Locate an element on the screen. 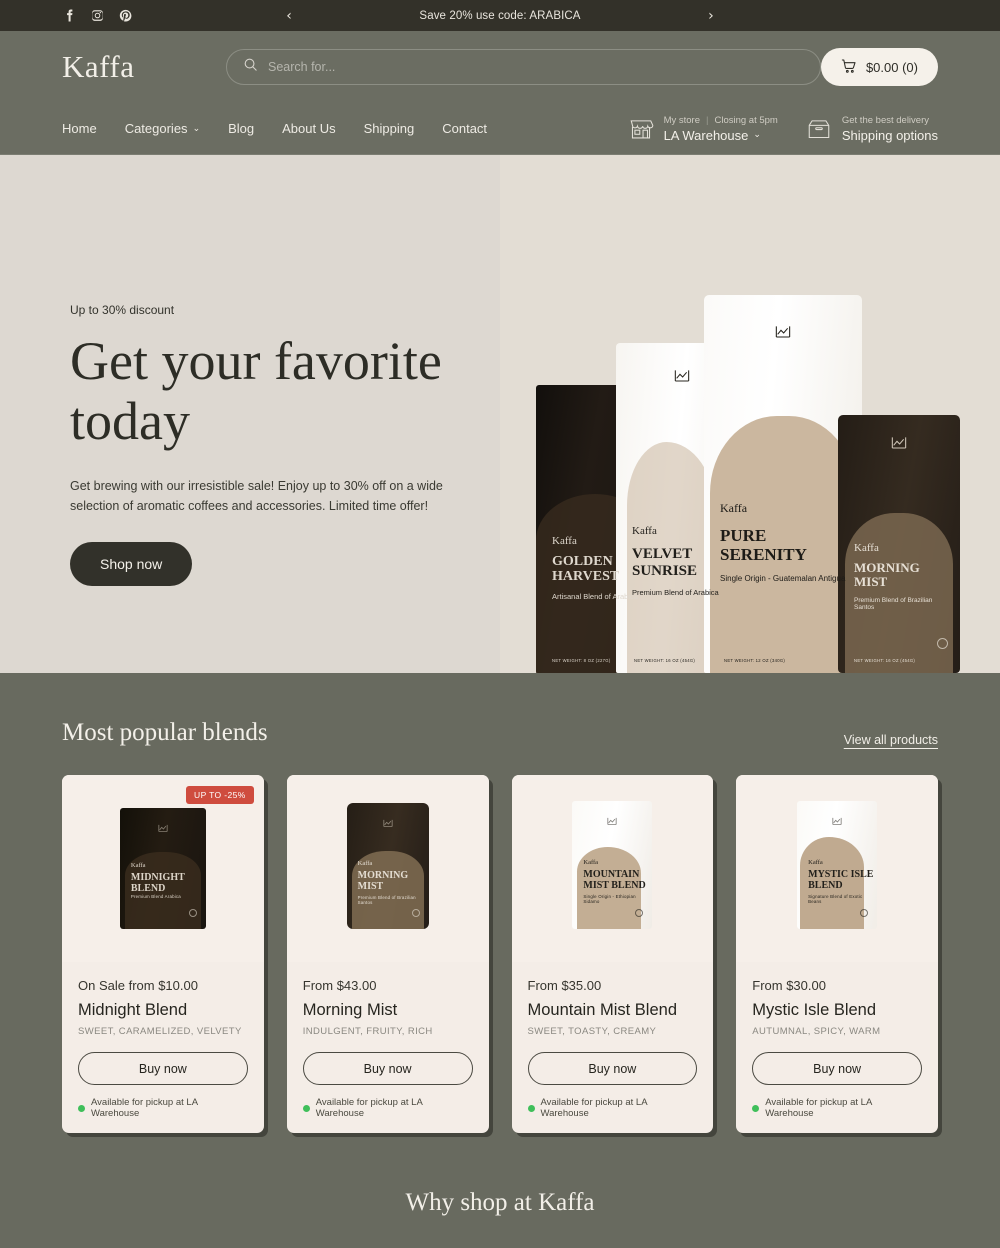 The width and height of the screenshot is (1000, 1248). store-name: LA Warehouse is located at coordinates (706, 135).